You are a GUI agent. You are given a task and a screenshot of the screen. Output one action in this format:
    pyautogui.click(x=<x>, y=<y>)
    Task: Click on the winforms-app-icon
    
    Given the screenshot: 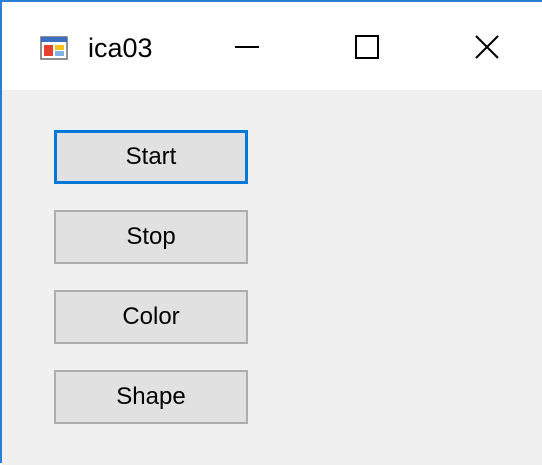 What is the action you would take?
    pyautogui.click(x=54, y=48)
    